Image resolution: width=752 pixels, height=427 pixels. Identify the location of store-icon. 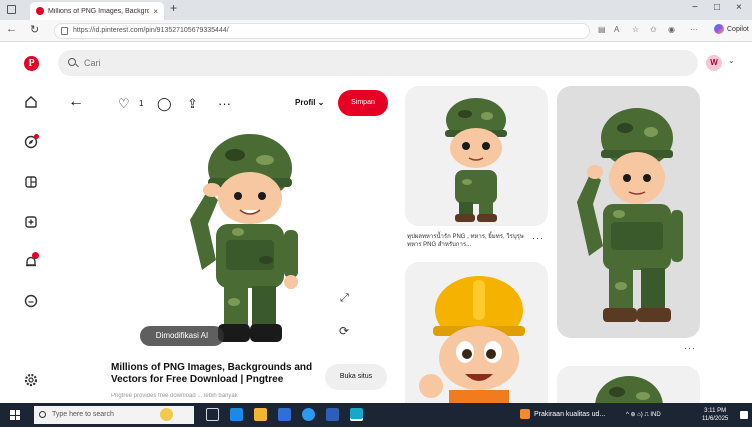
(284, 414).